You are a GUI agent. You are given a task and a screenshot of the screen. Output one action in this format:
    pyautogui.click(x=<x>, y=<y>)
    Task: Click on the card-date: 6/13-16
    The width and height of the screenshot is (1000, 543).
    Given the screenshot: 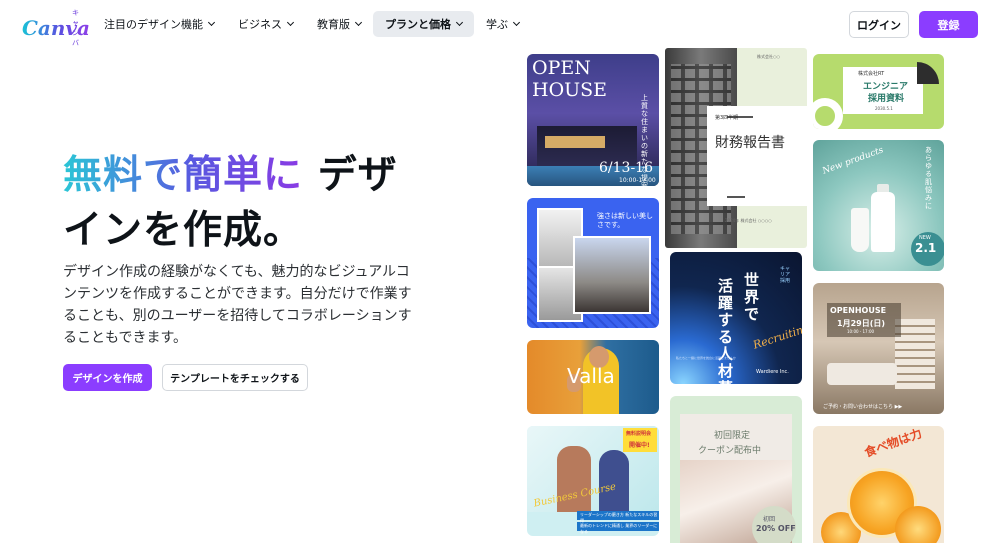 What is the action you would take?
    pyautogui.click(x=626, y=168)
    